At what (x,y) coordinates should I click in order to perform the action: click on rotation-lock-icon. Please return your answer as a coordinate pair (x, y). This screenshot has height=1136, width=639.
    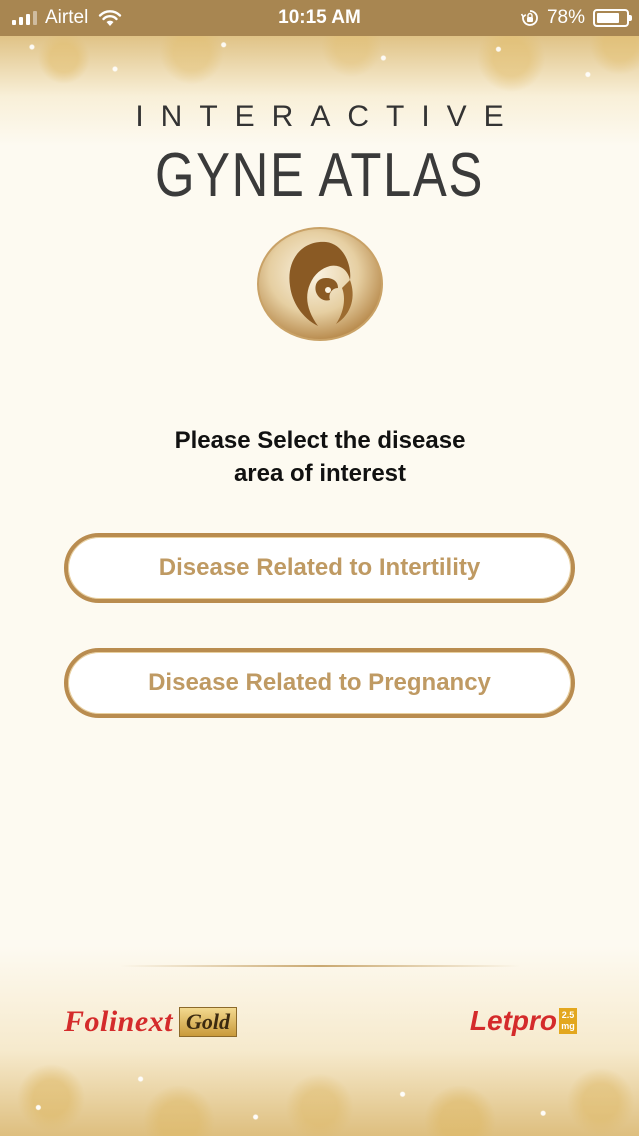
    Looking at the image, I should click on (529, 18).